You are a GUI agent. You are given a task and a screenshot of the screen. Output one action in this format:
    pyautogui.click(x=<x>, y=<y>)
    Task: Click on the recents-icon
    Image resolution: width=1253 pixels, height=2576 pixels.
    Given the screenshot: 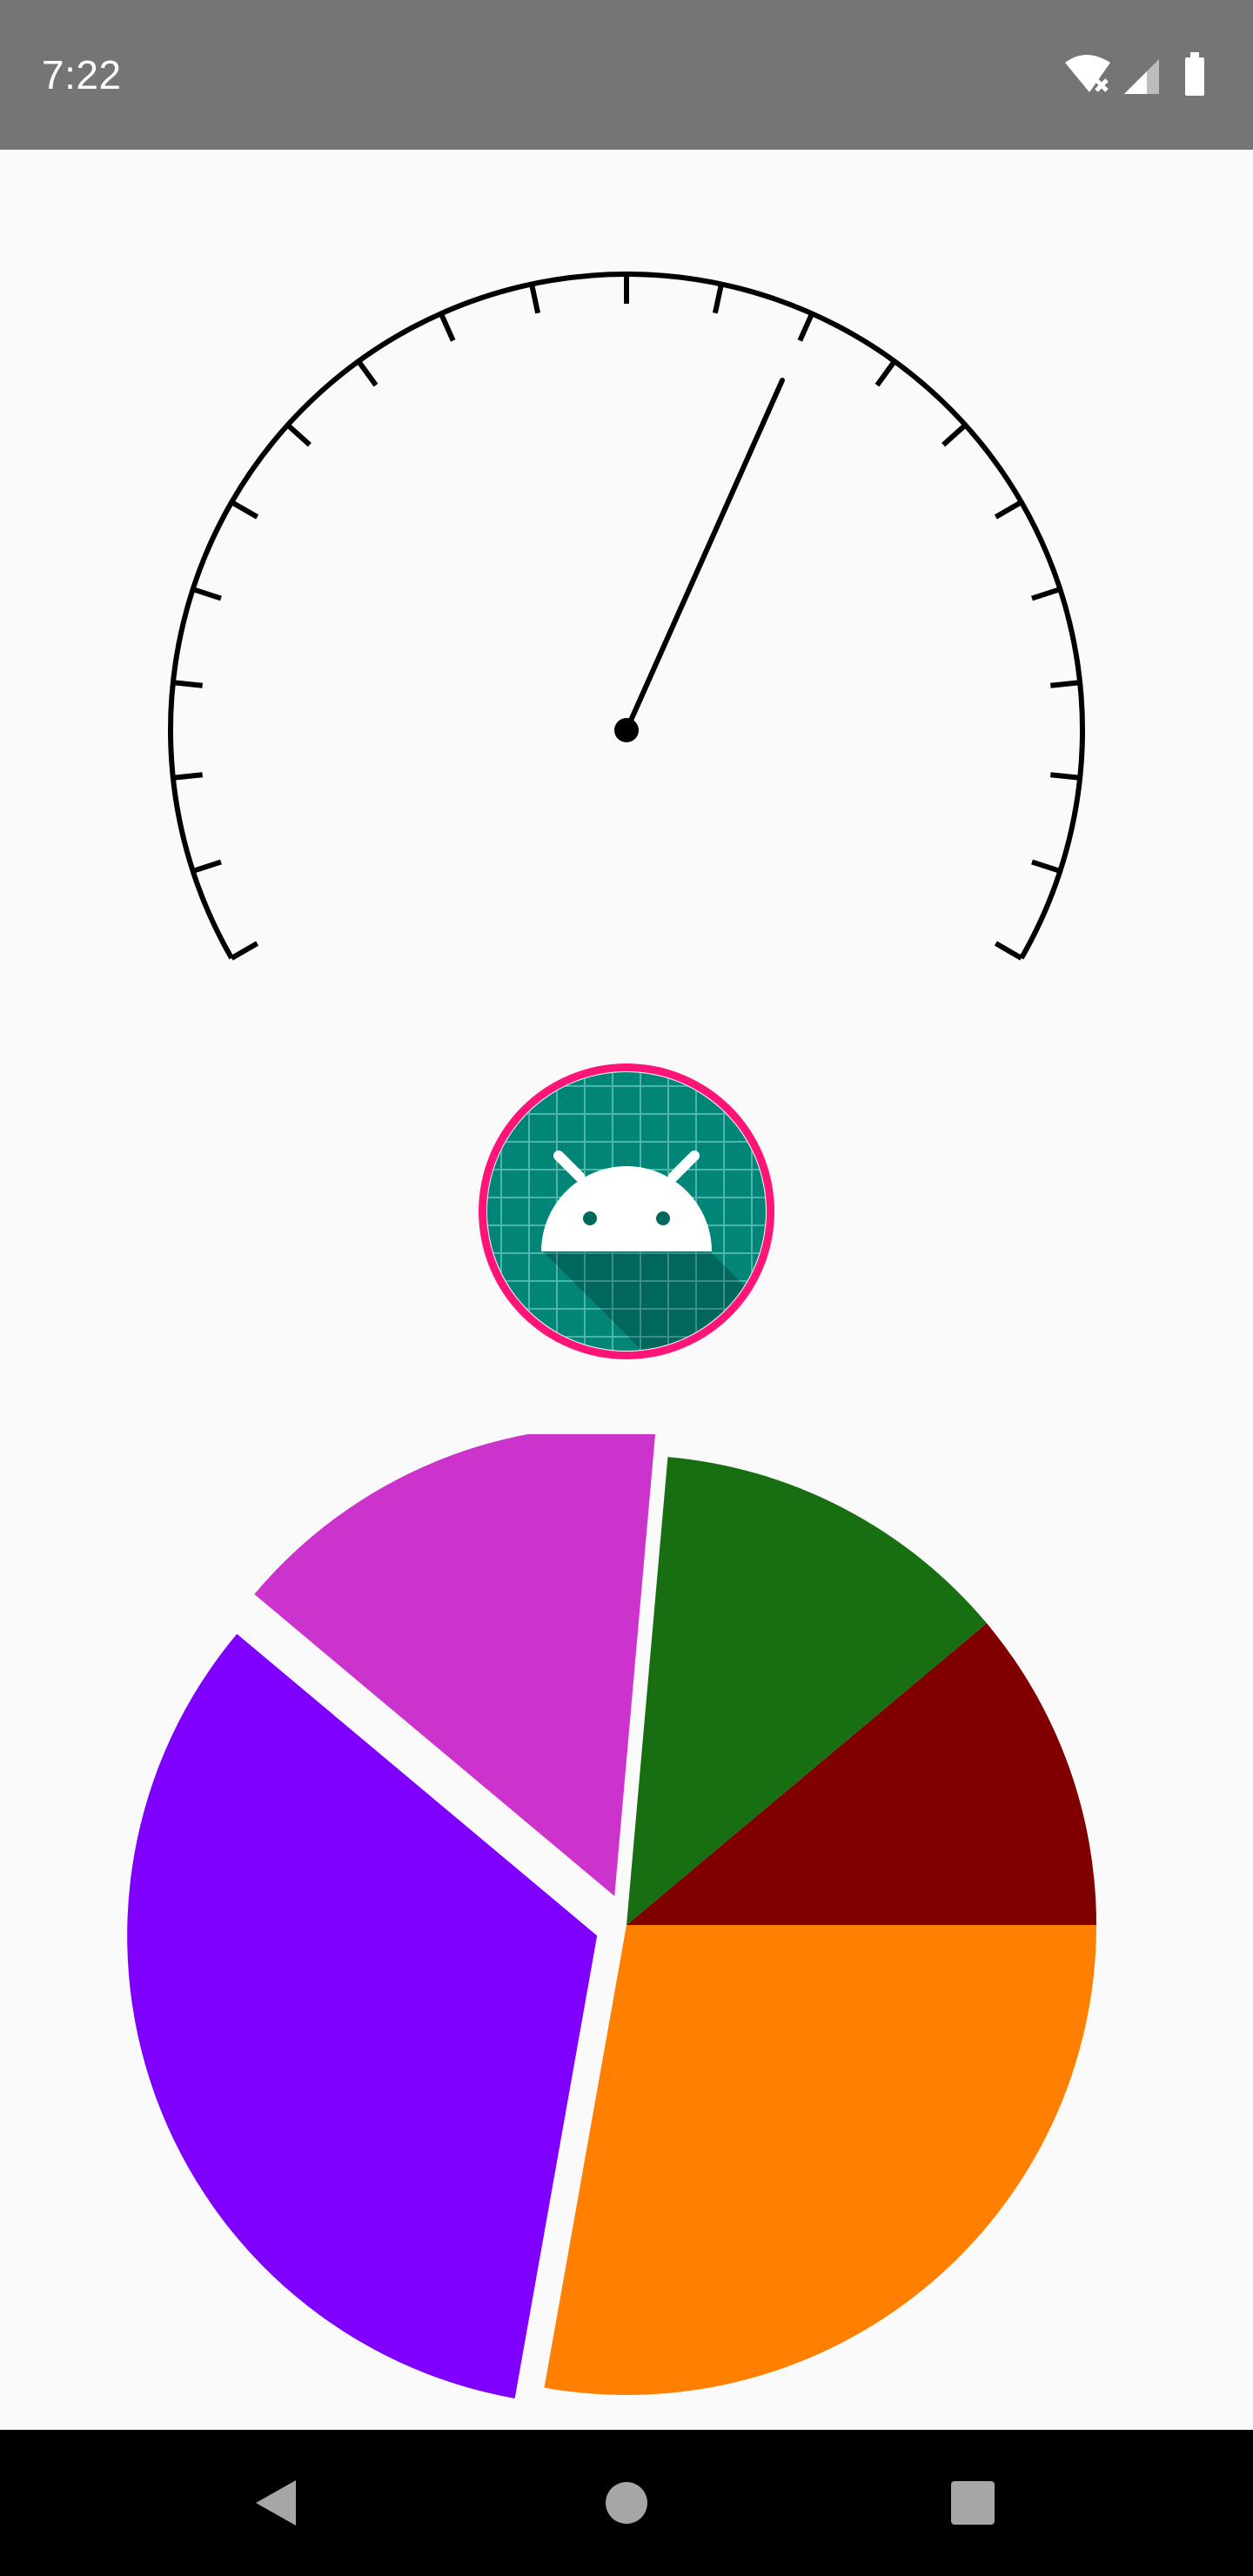 What is the action you would take?
    pyautogui.click(x=973, y=2503)
    